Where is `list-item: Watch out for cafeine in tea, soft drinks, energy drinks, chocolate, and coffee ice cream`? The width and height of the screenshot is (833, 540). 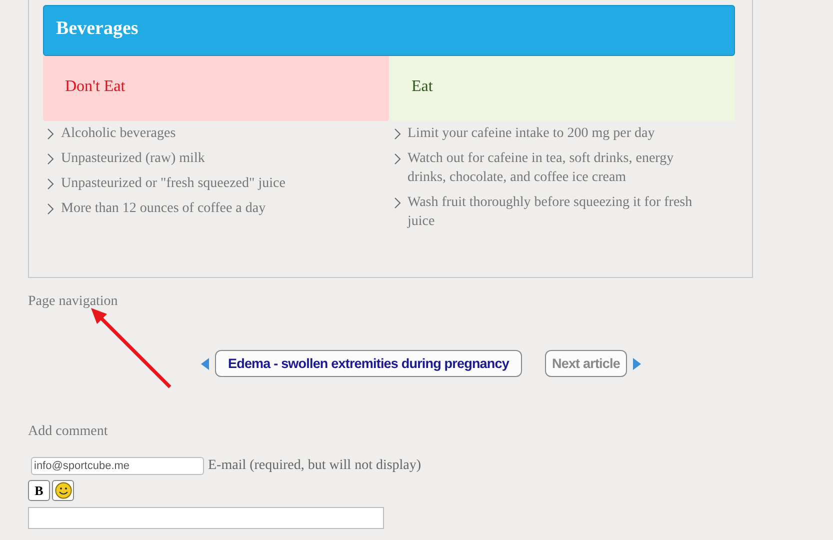 list-item: Watch out for cafeine in tea, soft drinks, energy drinks, chocolate, and coffee ice cream is located at coordinates (541, 168).